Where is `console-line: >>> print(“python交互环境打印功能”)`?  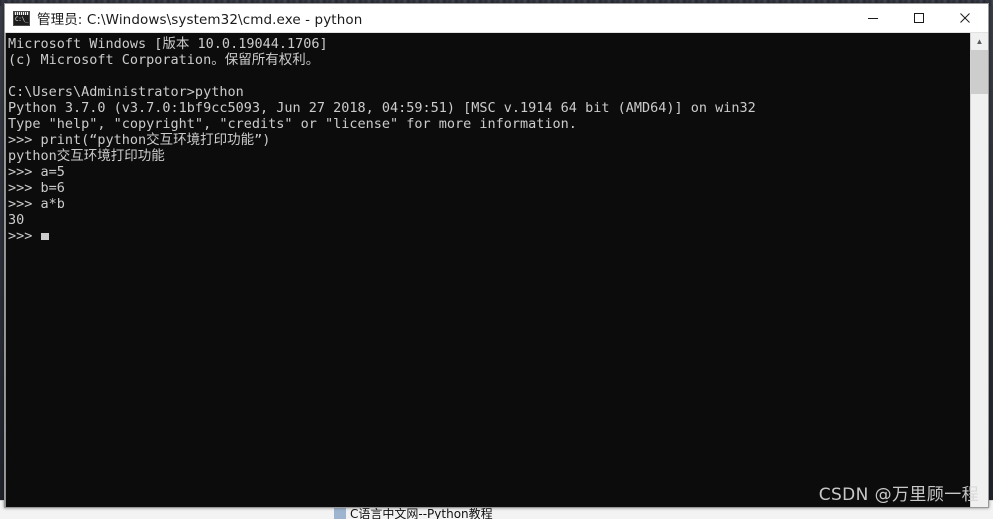
console-line: >>> print(“python交互环境打印功能”) is located at coordinates (139, 140).